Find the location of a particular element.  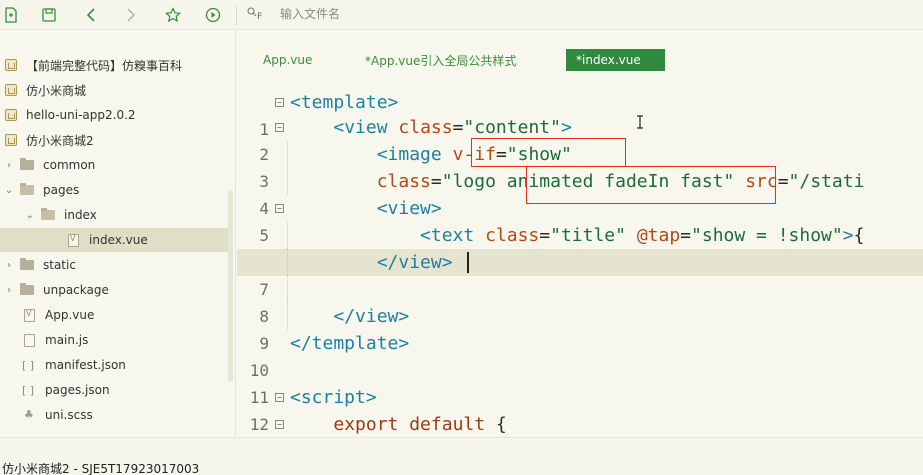

tree-project-item: 仿小米商城 is located at coordinates (114, 90).